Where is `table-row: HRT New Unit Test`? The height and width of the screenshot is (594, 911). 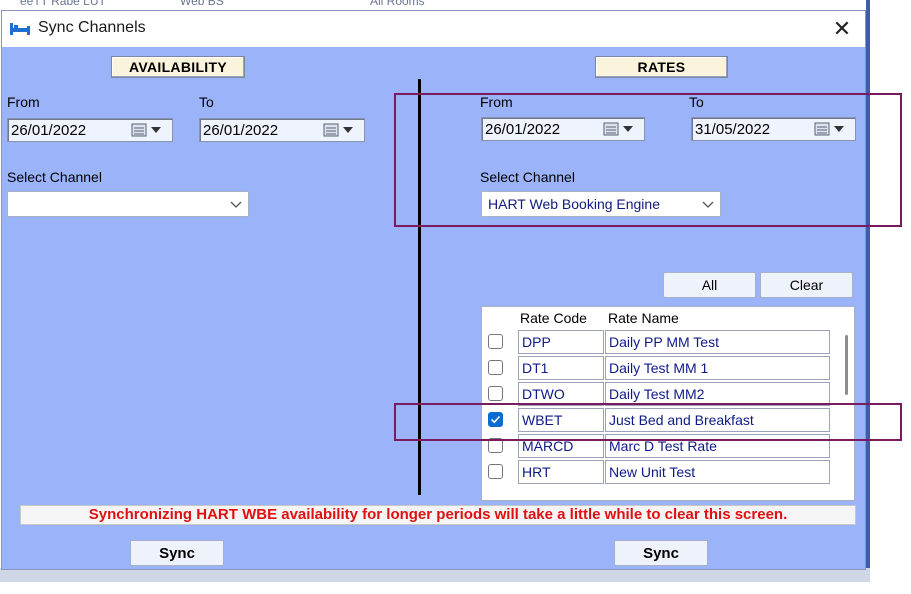 table-row: HRT New Unit Test is located at coordinates (668, 472).